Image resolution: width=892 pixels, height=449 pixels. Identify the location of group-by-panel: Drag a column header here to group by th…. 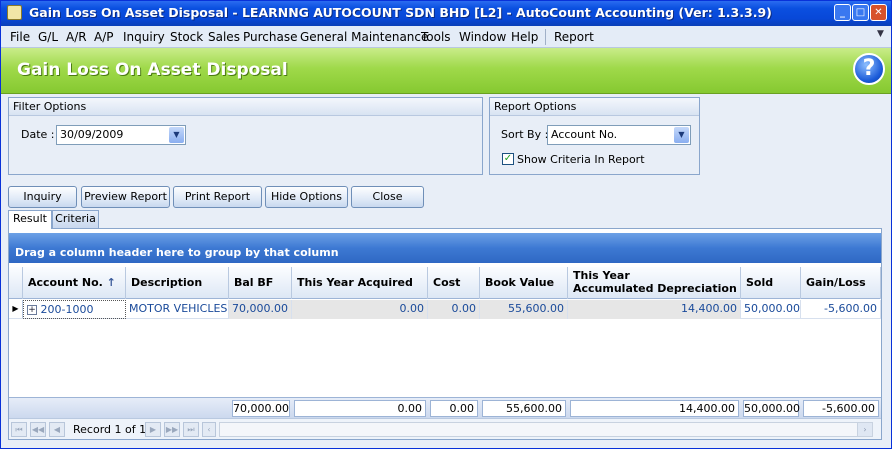
(445, 248).